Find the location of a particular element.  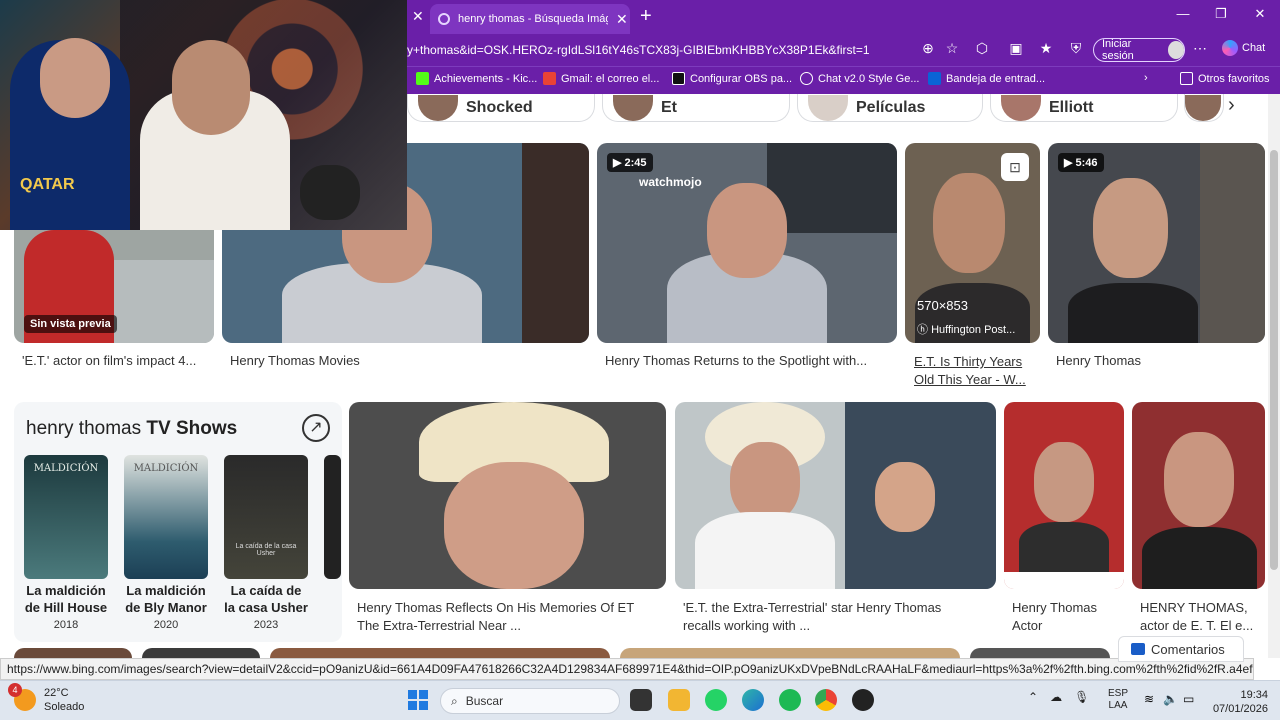

related-chip: Elliott is located at coordinates (1084, 108).